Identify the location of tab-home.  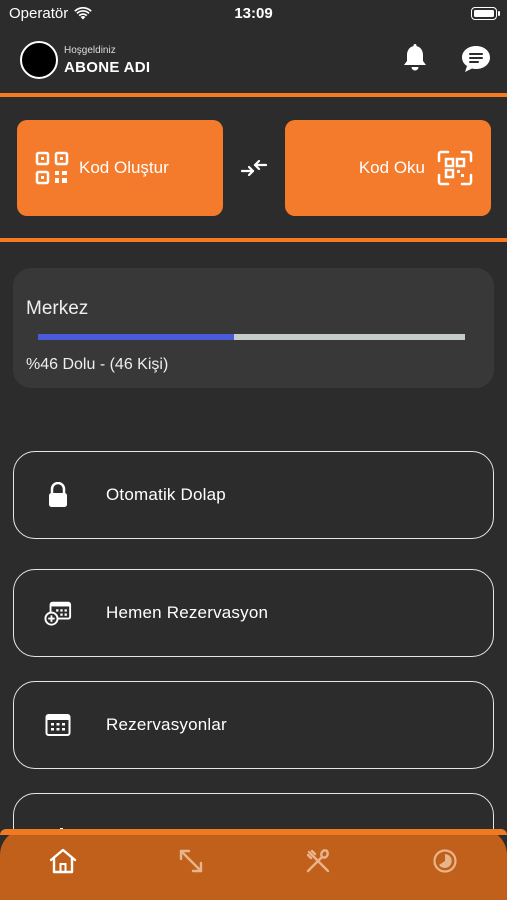
(63, 861).